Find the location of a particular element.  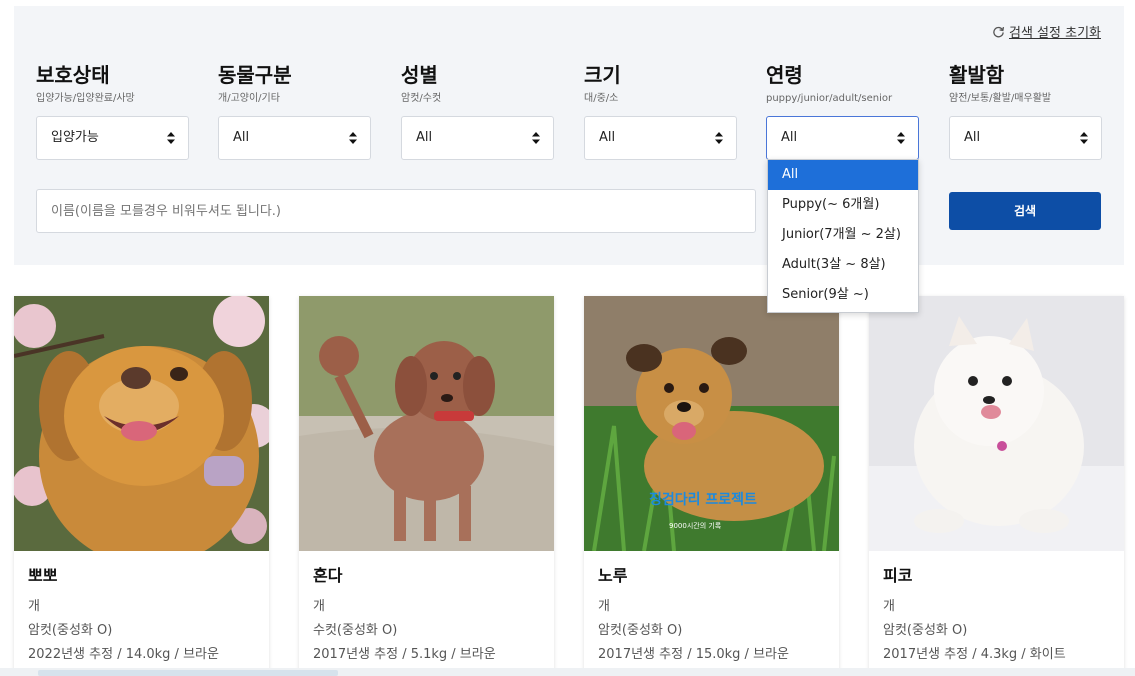

reset-filters-label: 검색 설정 초기화 is located at coordinates (1055, 33).